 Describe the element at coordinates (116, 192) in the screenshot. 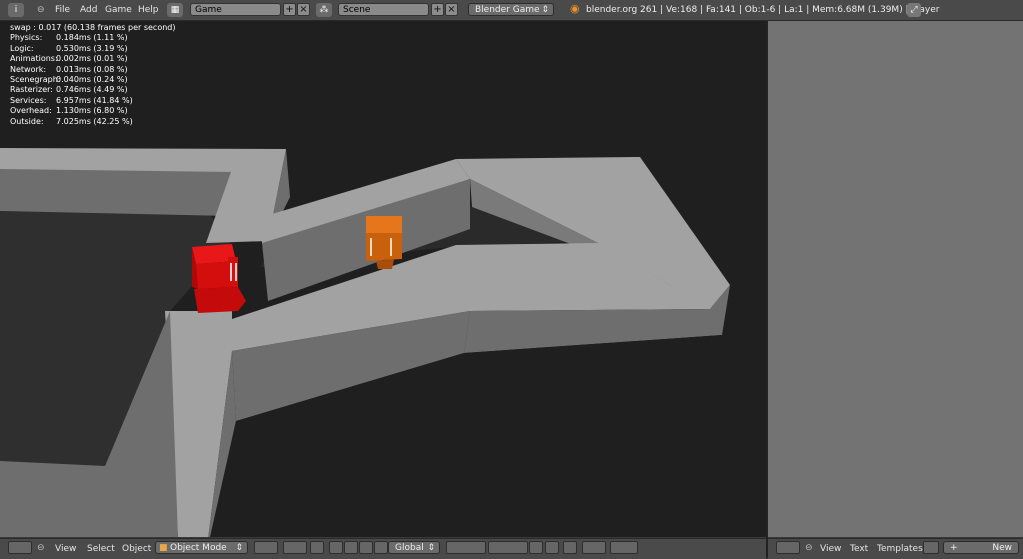

I see `wall-side-back-left` at that location.